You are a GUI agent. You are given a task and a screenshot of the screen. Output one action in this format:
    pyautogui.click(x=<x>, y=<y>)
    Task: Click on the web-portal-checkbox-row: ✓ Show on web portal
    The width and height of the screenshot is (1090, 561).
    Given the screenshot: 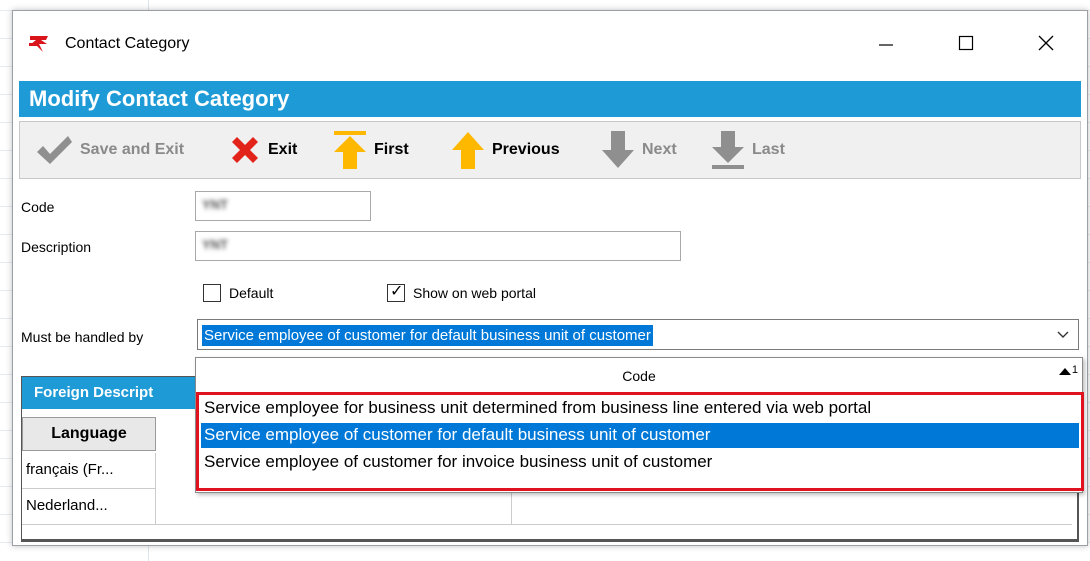 What is the action you would take?
    pyautogui.click(x=461, y=292)
    